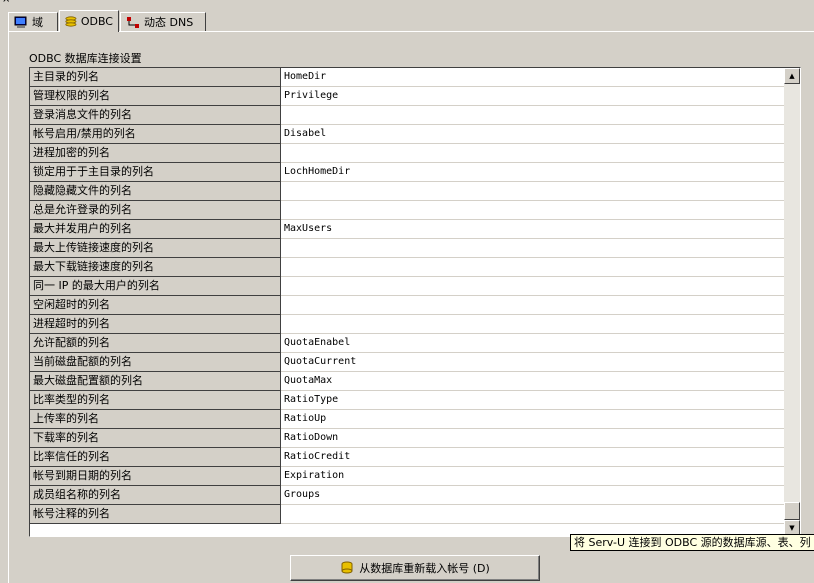 Image resolution: width=814 pixels, height=583 pixels. What do you see at coordinates (532, 229) in the screenshot?
I see `row-value-input: MaxUsers` at bounding box center [532, 229].